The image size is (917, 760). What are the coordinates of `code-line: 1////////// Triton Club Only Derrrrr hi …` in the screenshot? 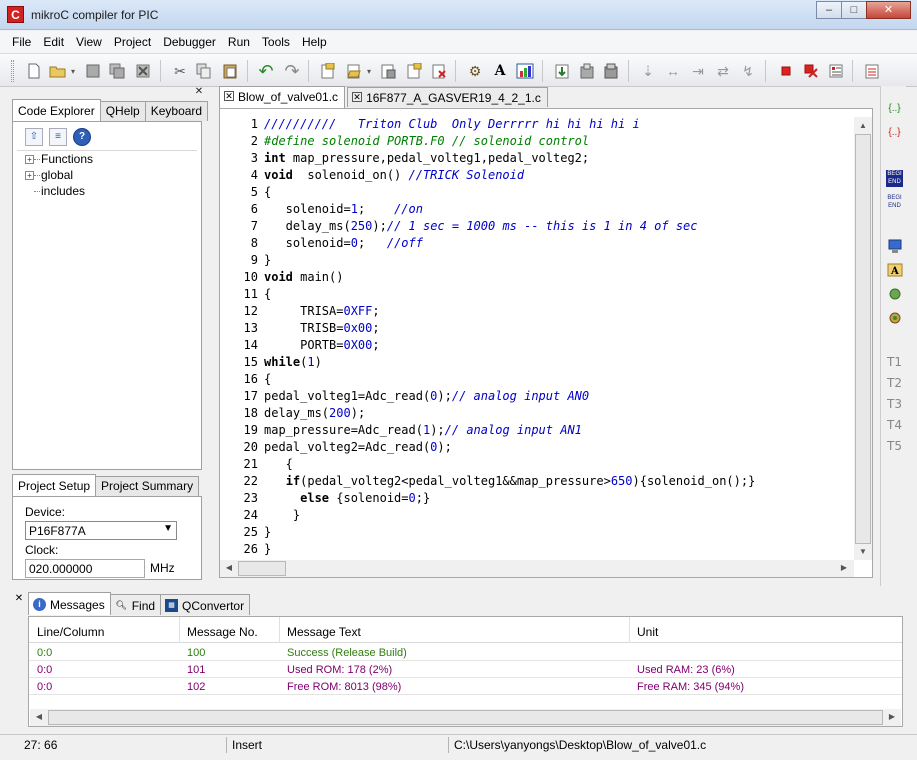 It's located at (487, 124).